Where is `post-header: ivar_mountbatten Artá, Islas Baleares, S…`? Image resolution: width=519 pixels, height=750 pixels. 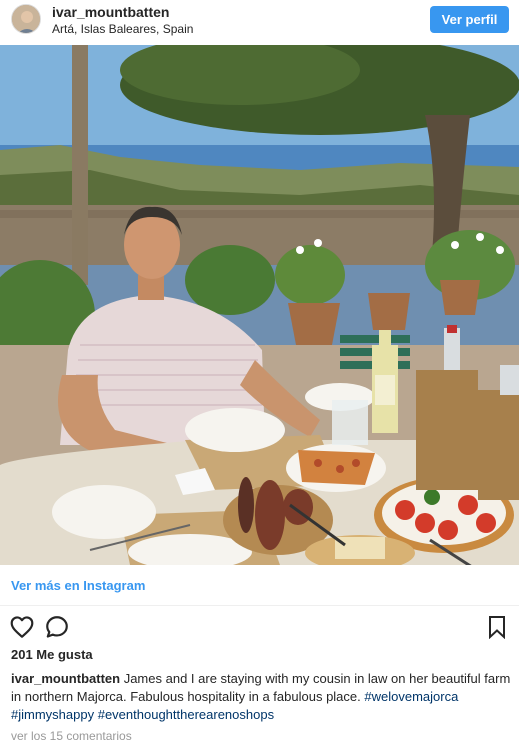 post-header: ivar_mountbatten Artá, Islas Baleares, S… is located at coordinates (259, 22).